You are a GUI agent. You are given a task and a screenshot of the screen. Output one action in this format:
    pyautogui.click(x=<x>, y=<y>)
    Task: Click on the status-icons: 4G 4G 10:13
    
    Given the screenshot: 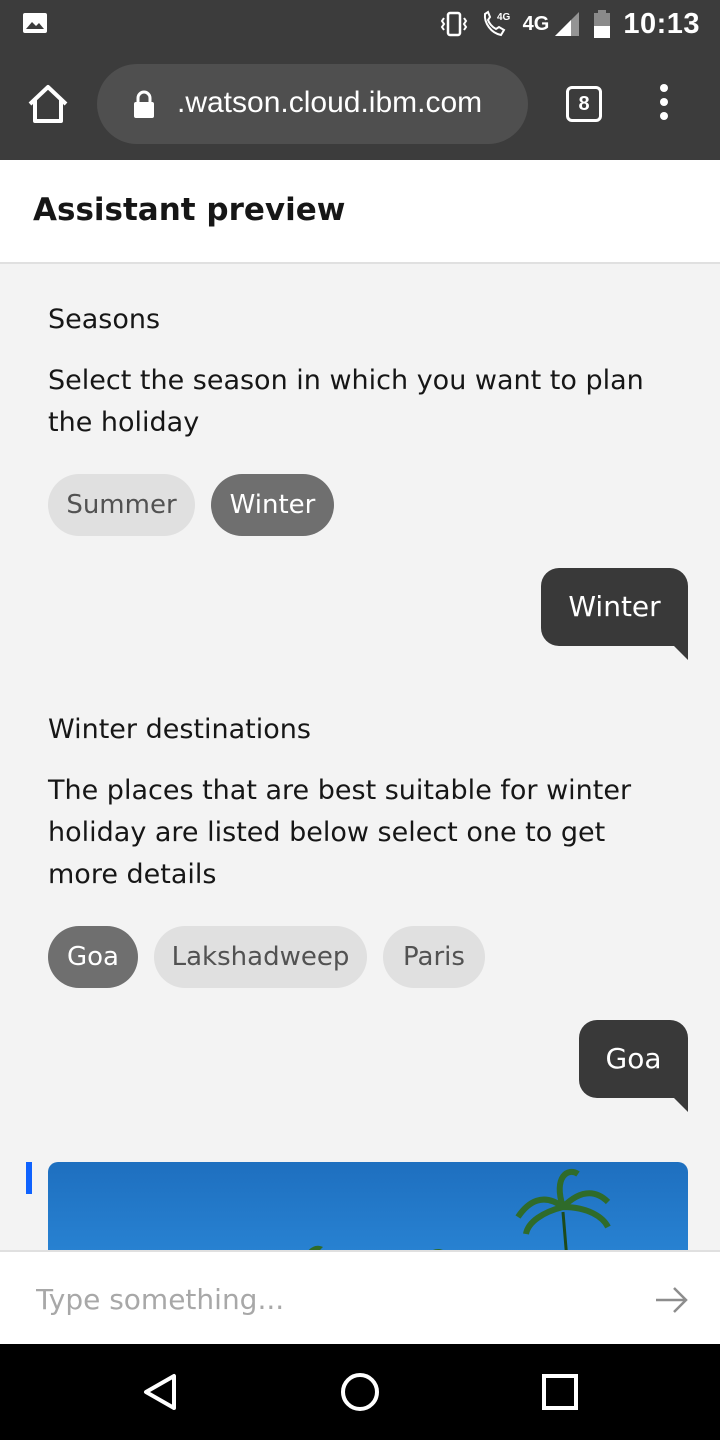 What is the action you would take?
    pyautogui.click(x=569, y=24)
    